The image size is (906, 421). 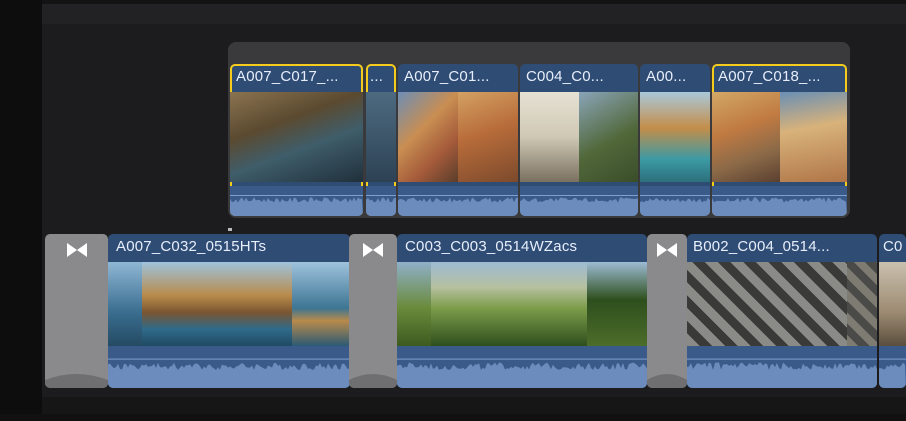 I want to click on primary-clip-4: C0, so click(x=892, y=311).